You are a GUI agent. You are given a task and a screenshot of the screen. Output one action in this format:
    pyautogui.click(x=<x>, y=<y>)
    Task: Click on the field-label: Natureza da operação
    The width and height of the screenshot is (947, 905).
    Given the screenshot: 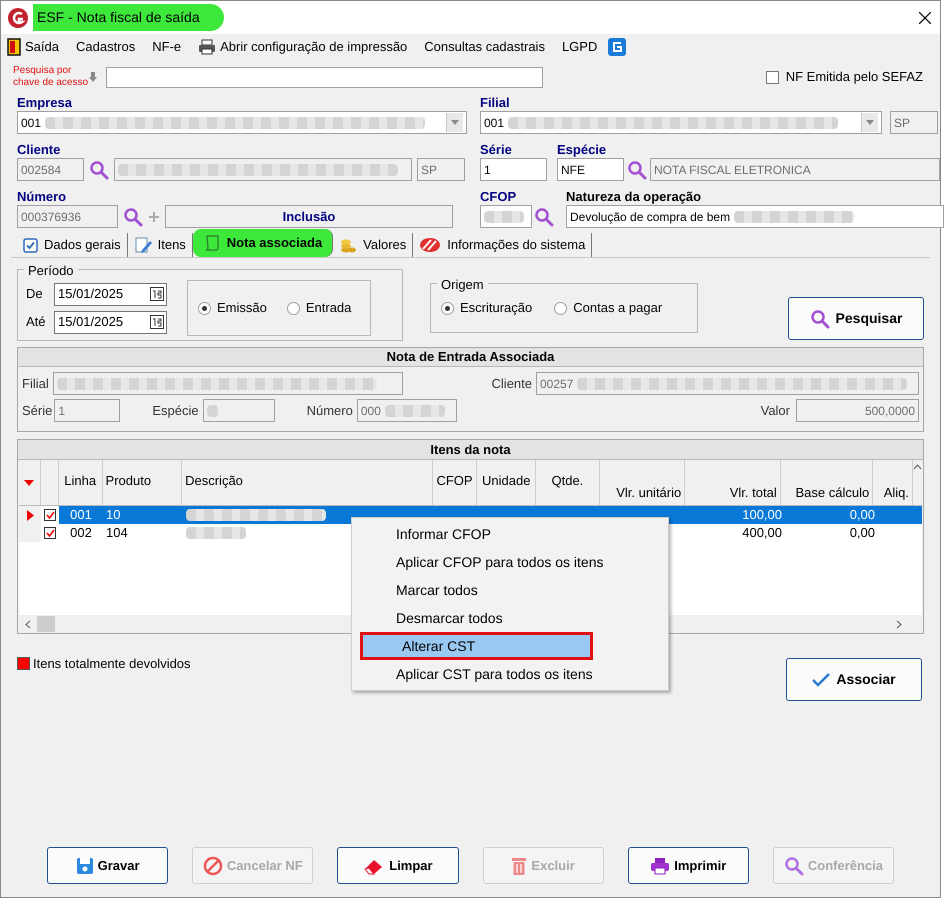 What is the action you would take?
    pyautogui.click(x=634, y=197)
    